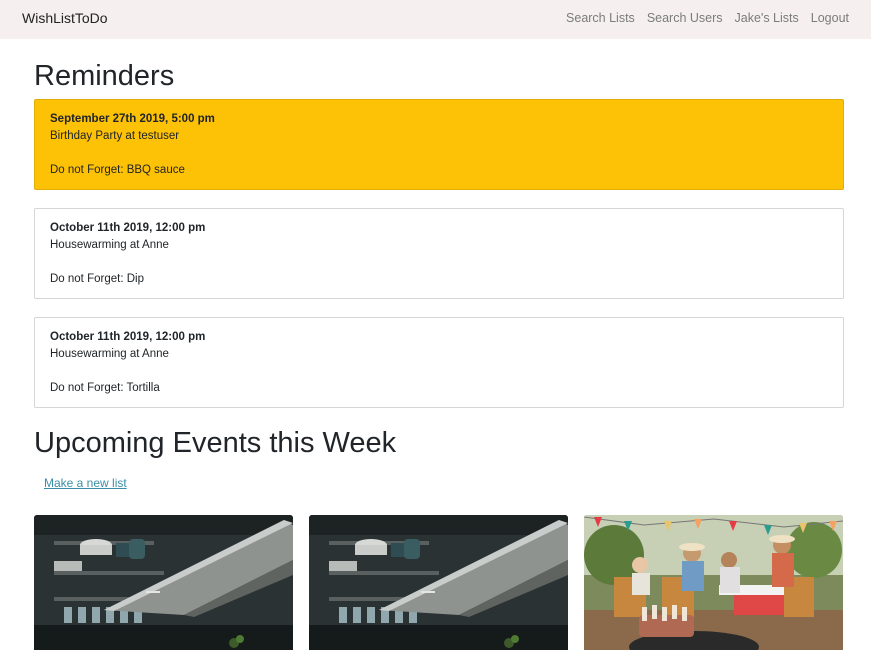 The height and width of the screenshot is (650, 871). I want to click on reminder-forget: Do not Forget: Dip, so click(97, 279).